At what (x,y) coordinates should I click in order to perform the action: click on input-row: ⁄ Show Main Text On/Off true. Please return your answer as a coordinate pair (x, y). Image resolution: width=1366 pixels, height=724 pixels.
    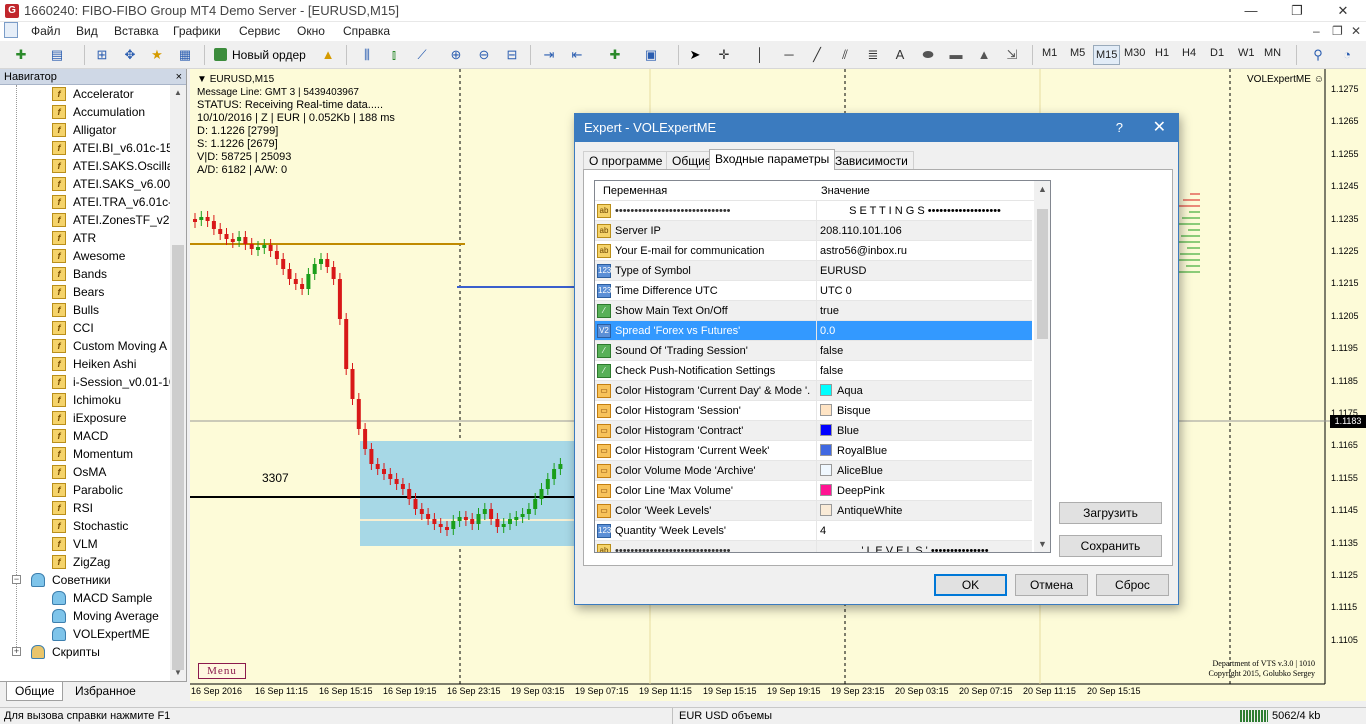
    Looking at the image, I should click on (813, 311).